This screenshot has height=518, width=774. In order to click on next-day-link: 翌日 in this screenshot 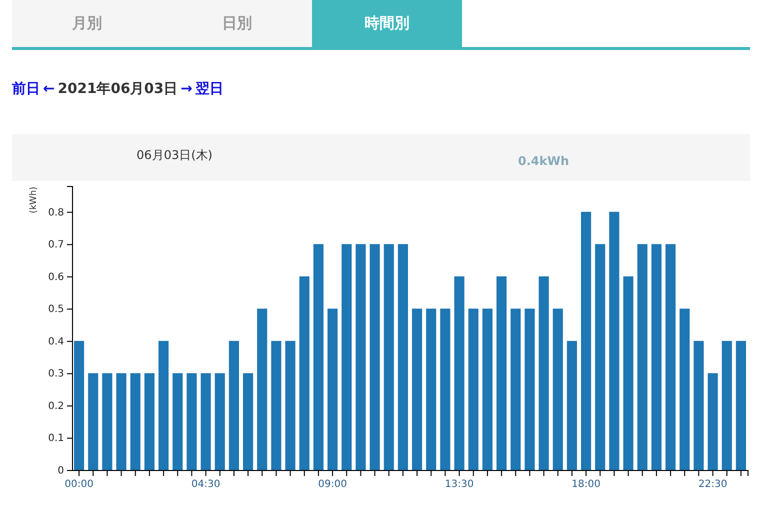, I will do `click(209, 89)`.